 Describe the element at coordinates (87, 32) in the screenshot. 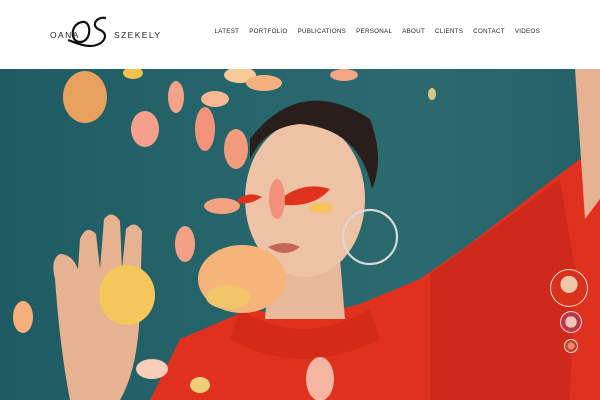

I see `monogram-logo` at that location.